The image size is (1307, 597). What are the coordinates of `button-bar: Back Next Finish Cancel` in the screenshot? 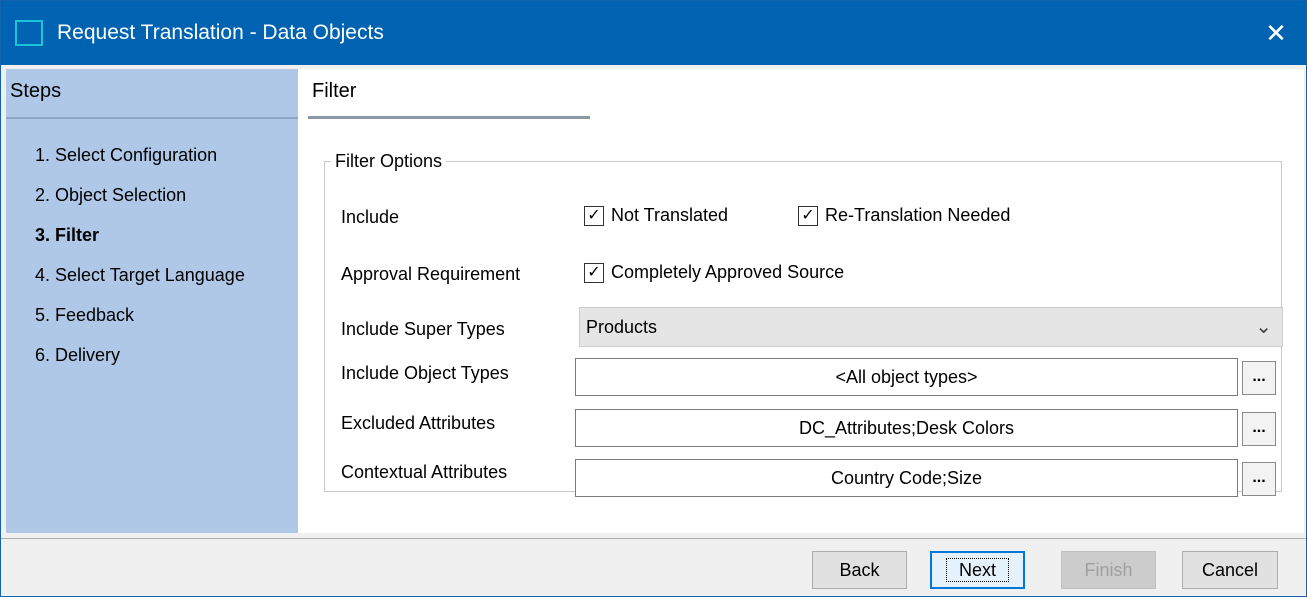 It's located at (653, 567).